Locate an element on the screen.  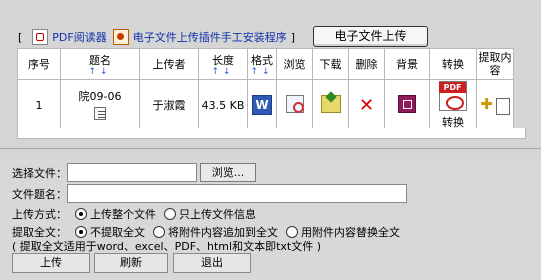
convert-pdf-icon: PDF is located at coordinates (453, 95).